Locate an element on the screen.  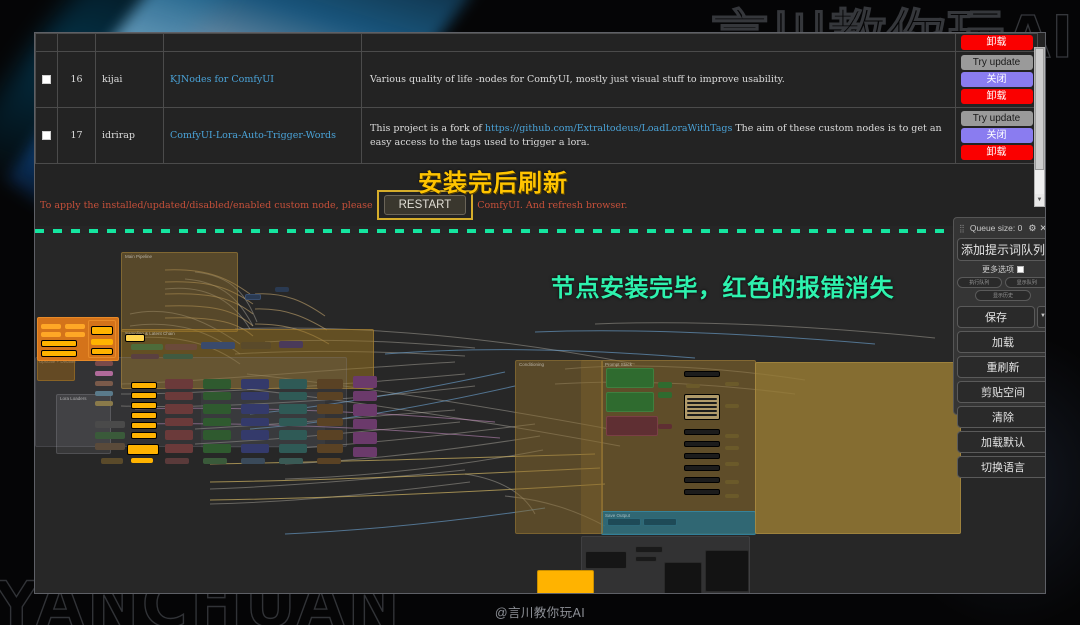
queue-prompt-button: 添加提示词队列 is located at coordinates (1001, 249).